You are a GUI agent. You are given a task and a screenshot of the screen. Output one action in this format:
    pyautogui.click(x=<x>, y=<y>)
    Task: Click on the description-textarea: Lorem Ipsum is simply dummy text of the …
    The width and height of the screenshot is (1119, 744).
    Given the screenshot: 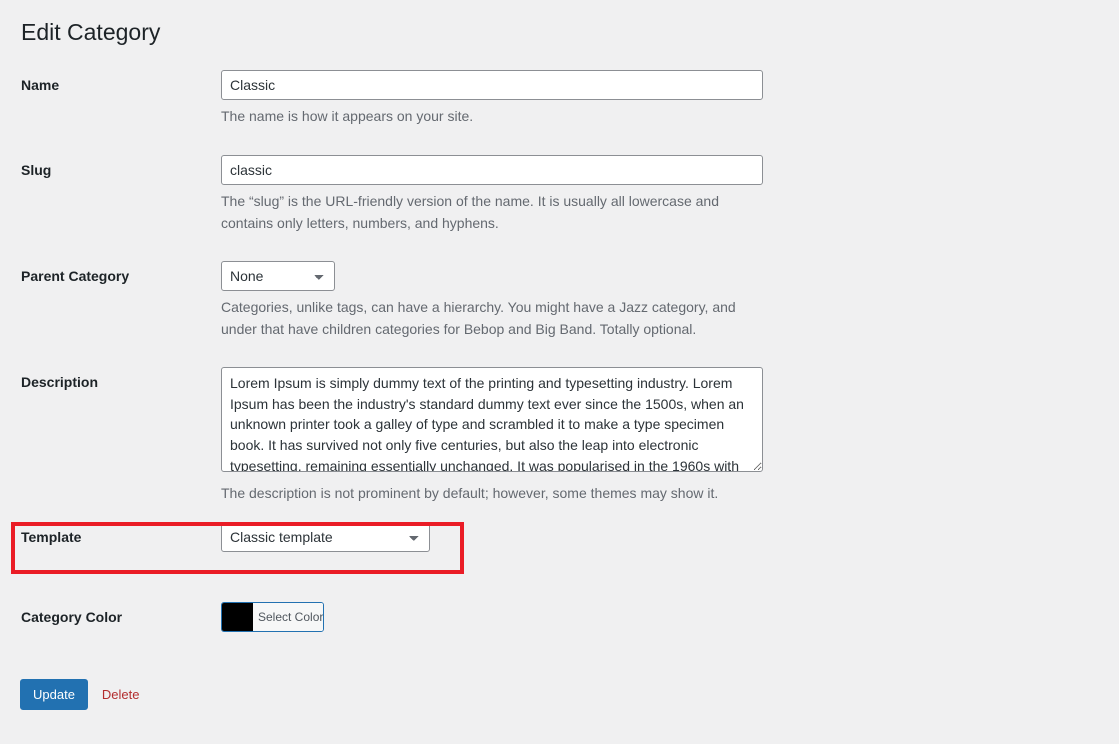 What is the action you would take?
    pyautogui.click(x=492, y=419)
    